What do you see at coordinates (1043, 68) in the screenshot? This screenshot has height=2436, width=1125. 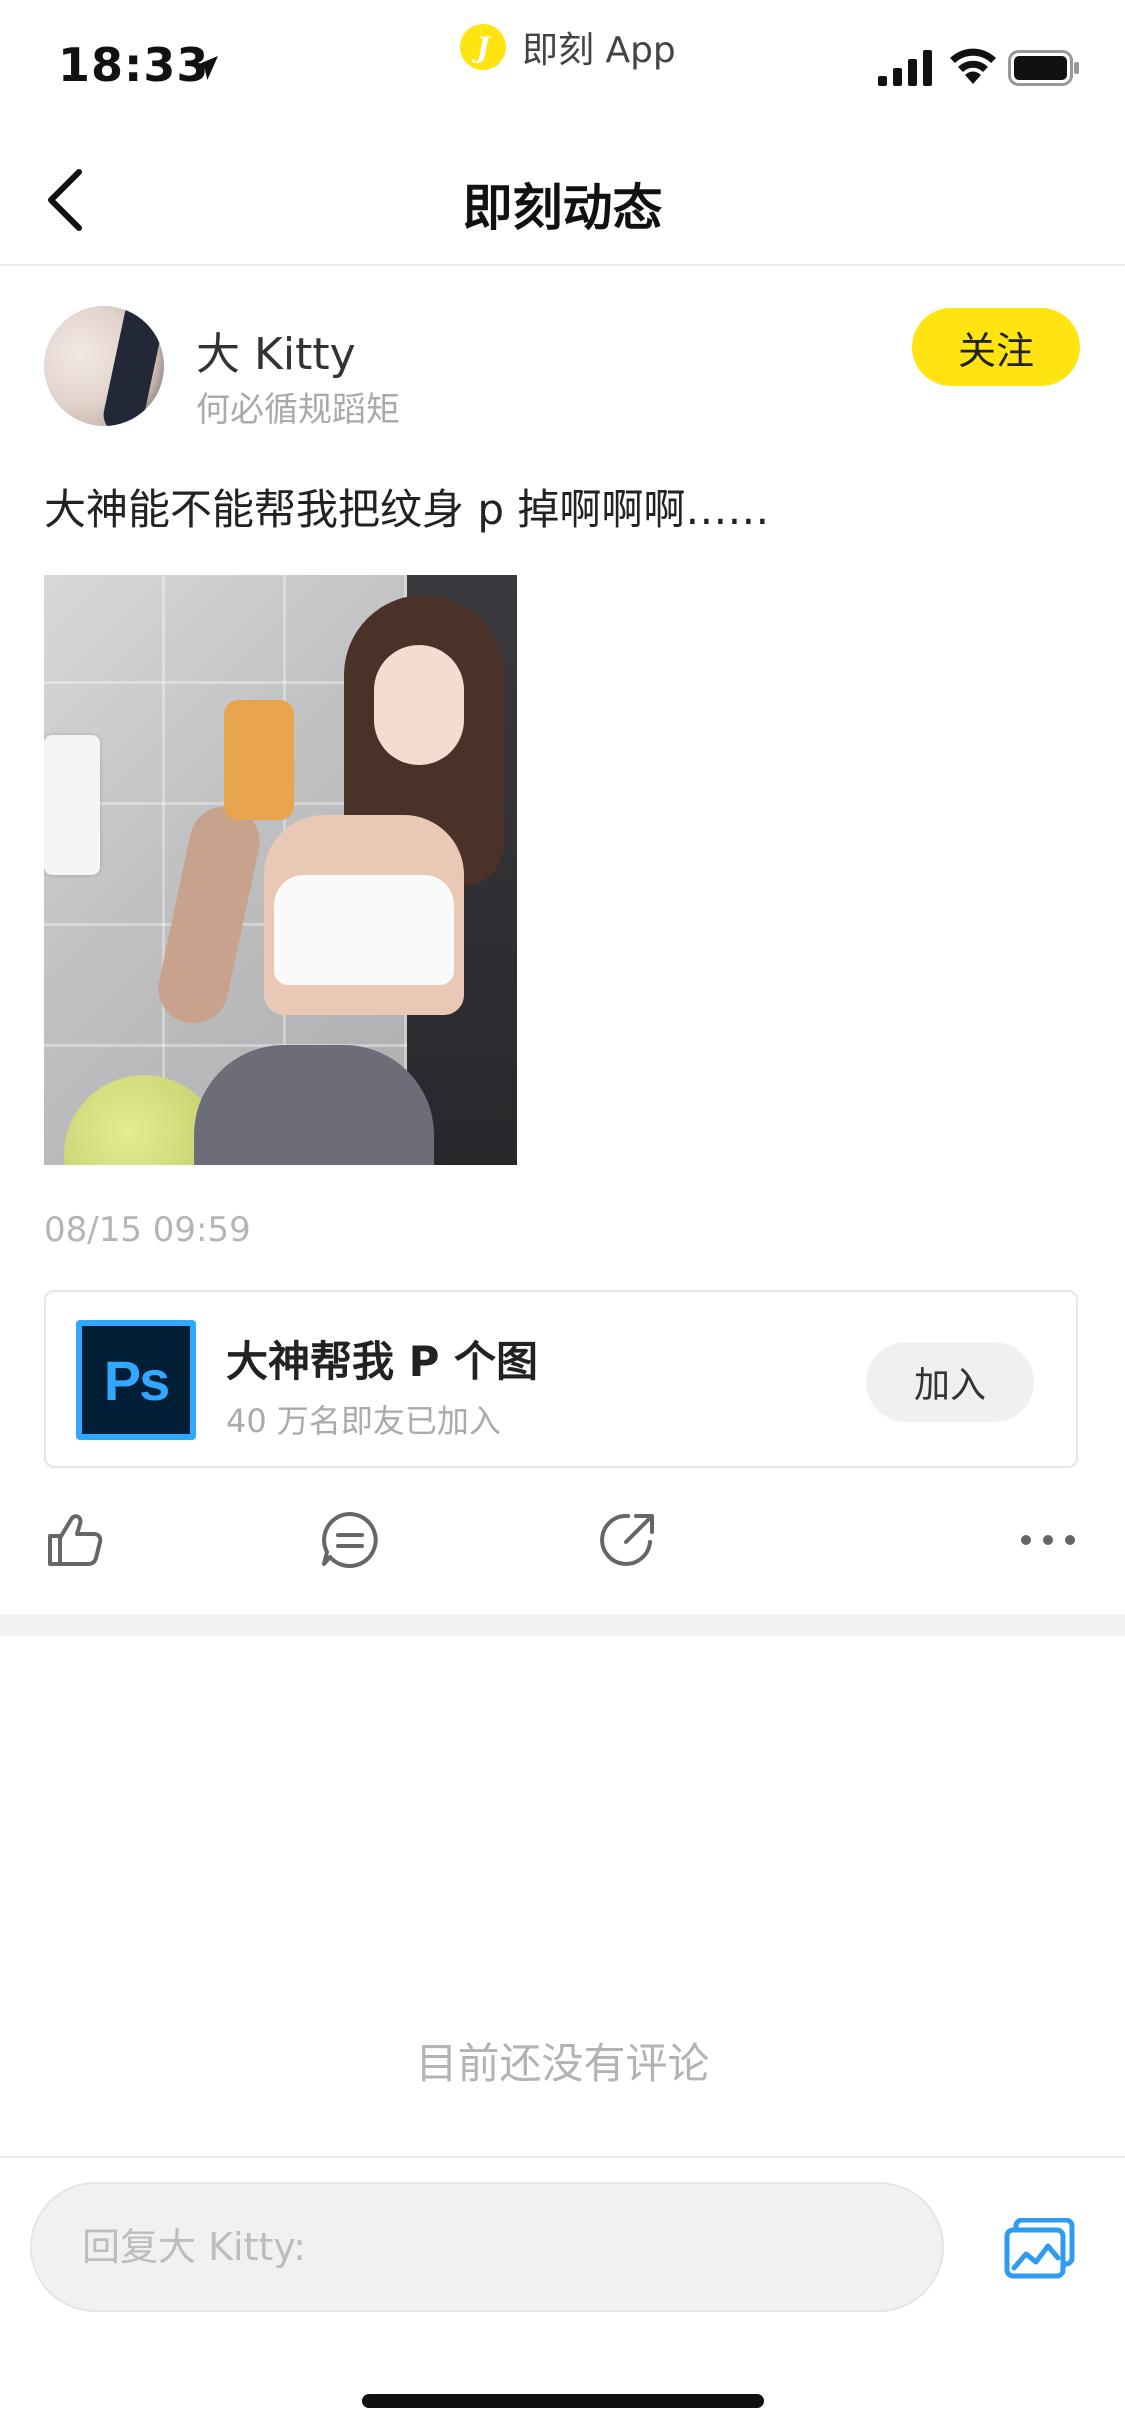 I see `battery-icon` at bounding box center [1043, 68].